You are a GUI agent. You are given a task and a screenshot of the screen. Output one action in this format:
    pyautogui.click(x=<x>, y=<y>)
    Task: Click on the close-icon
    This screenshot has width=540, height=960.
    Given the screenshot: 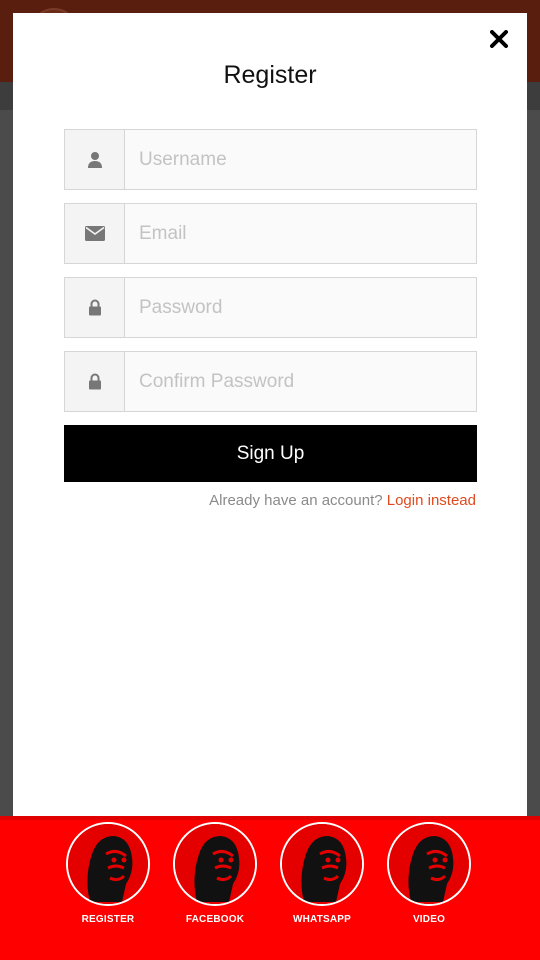 What is the action you would take?
    pyautogui.click(x=499, y=39)
    